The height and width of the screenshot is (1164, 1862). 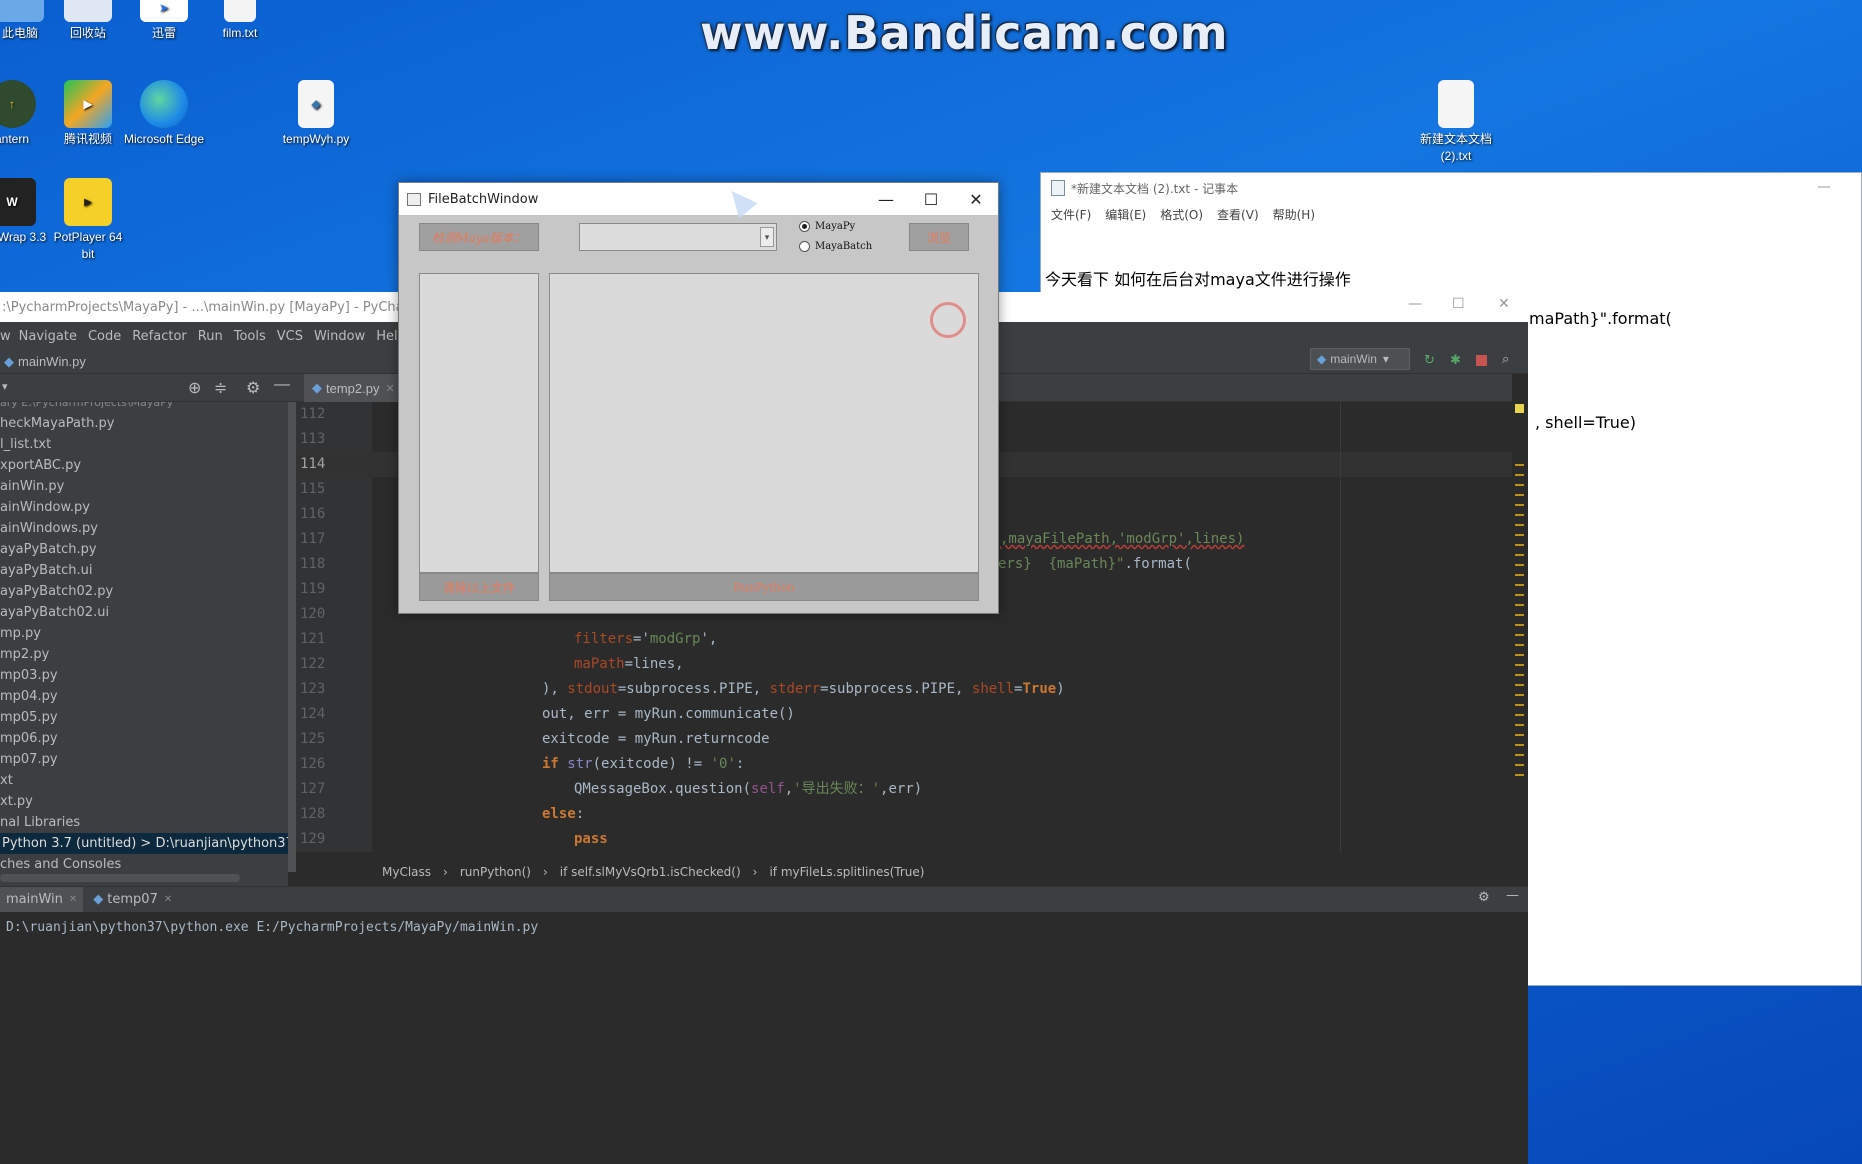 What do you see at coordinates (88, 21) in the screenshot?
I see `desktop-icon-recycle-bin: 回收站` at bounding box center [88, 21].